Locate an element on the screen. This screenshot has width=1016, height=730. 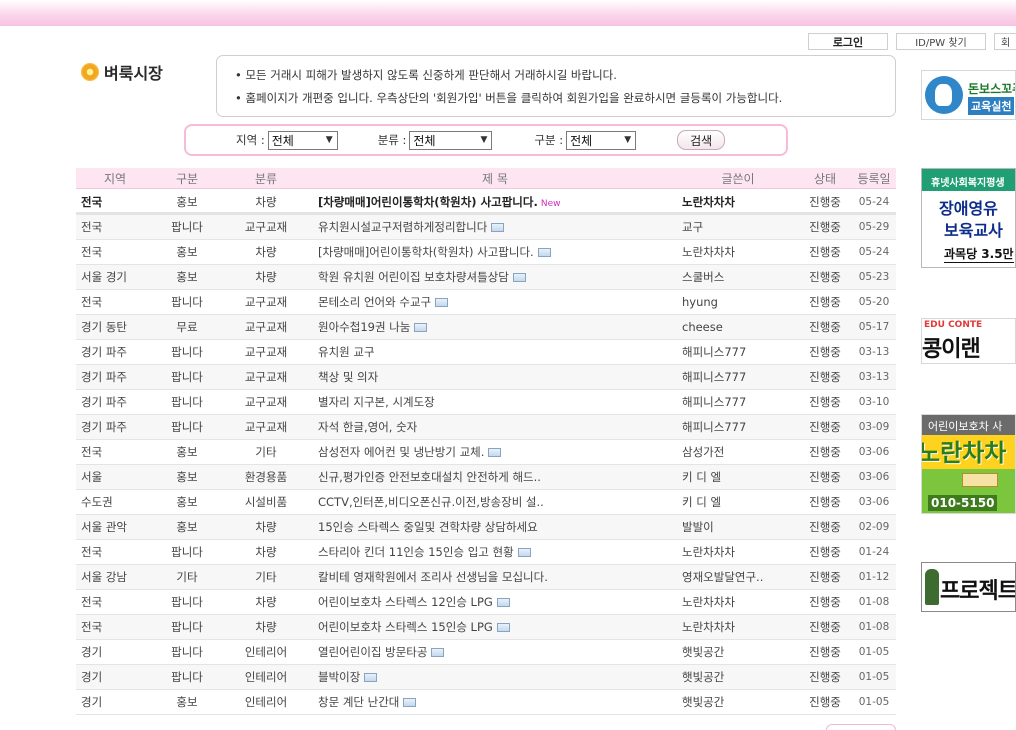
write-button is located at coordinates (861, 727).